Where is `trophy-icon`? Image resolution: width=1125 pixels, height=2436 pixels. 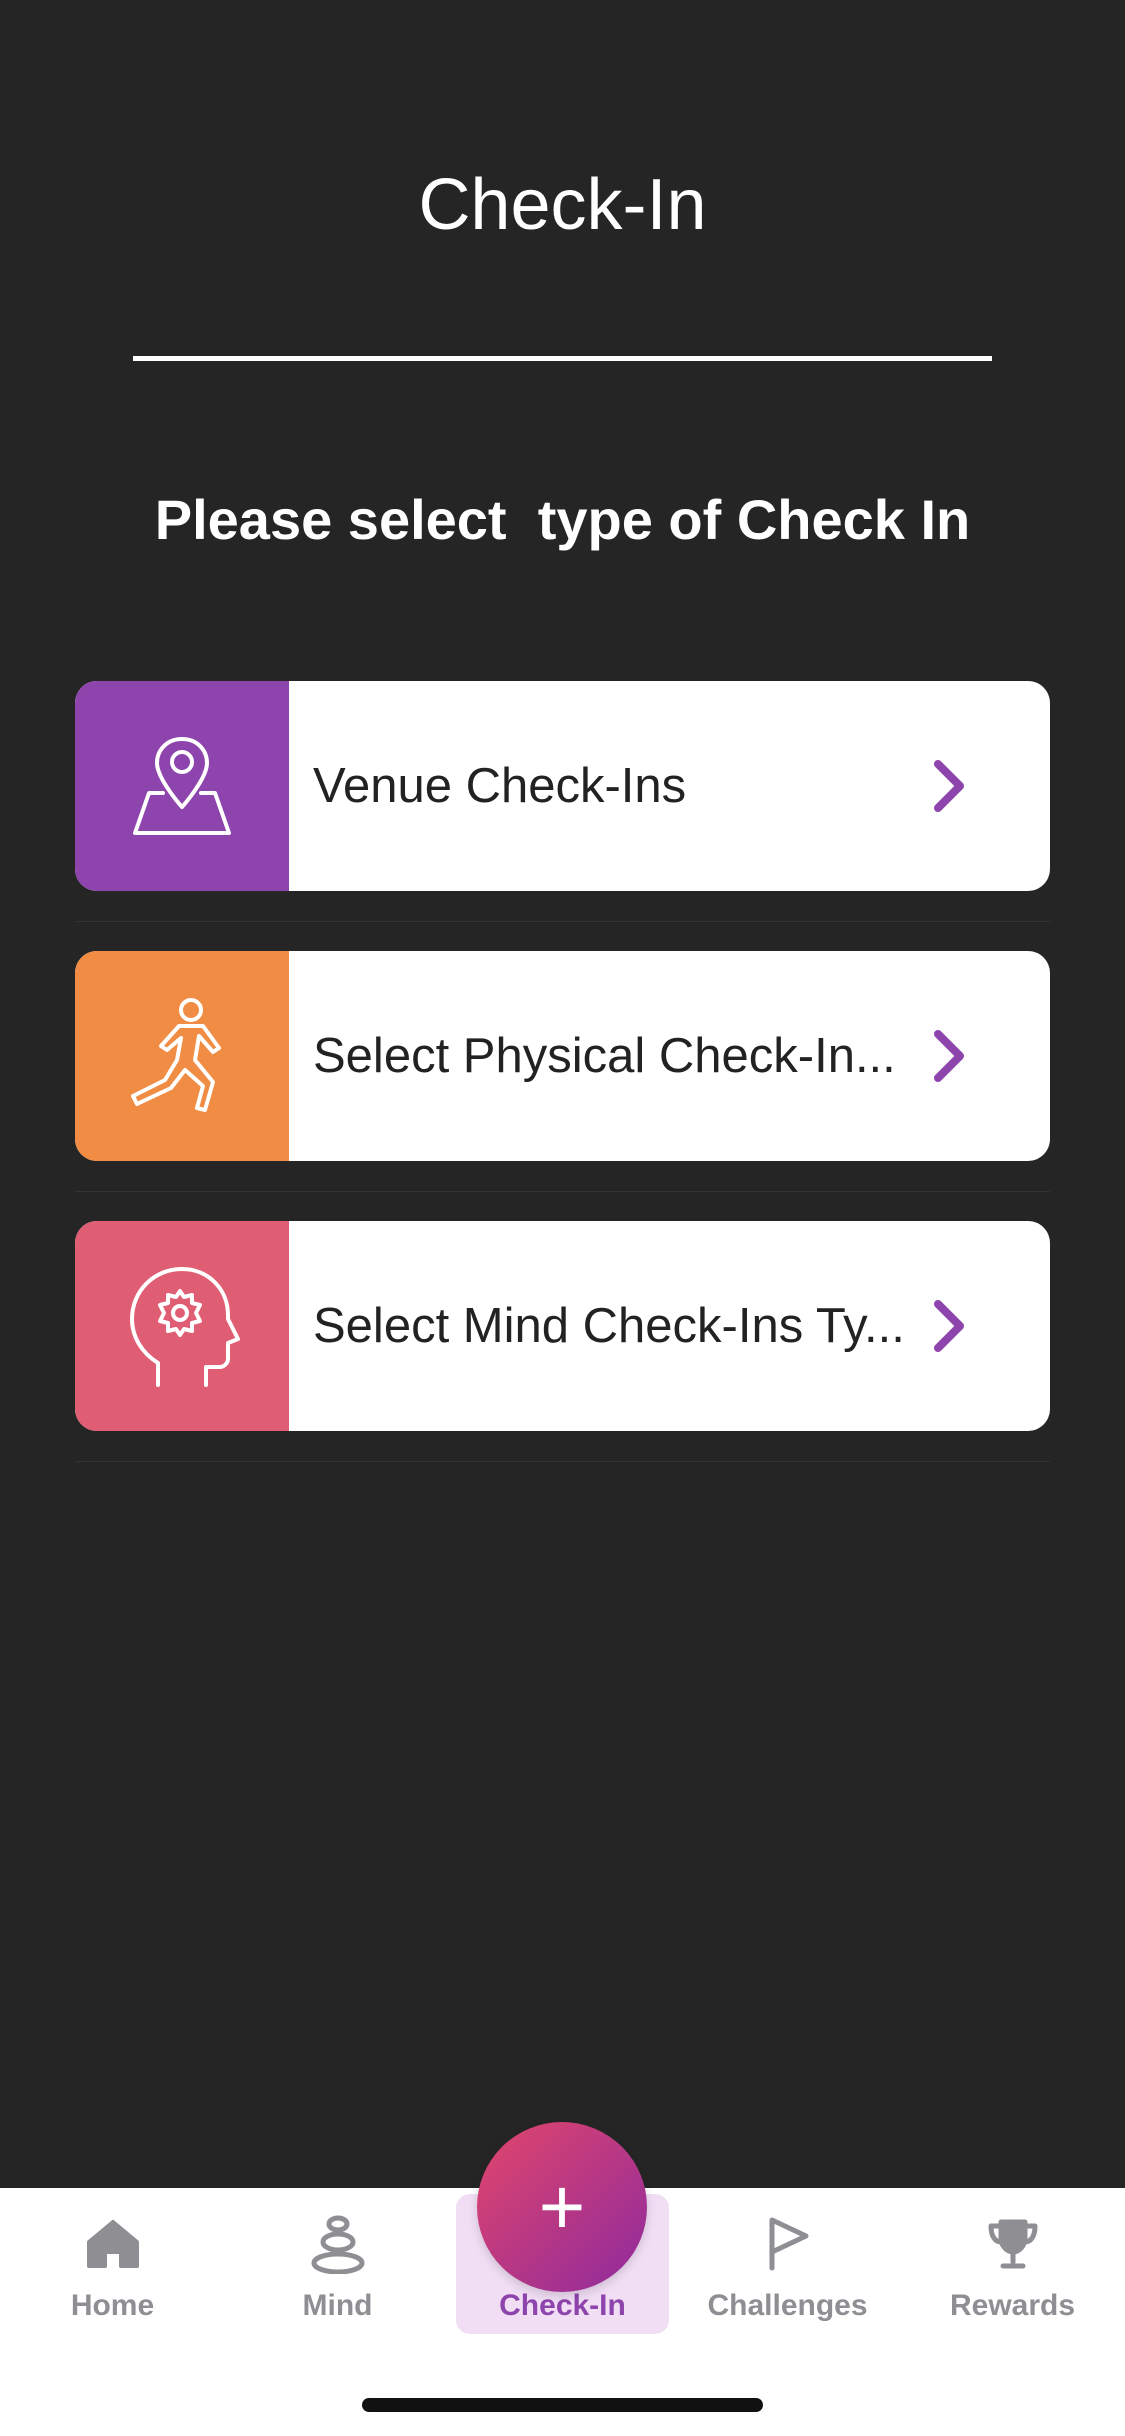 trophy-icon is located at coordinates (1013, 2244).